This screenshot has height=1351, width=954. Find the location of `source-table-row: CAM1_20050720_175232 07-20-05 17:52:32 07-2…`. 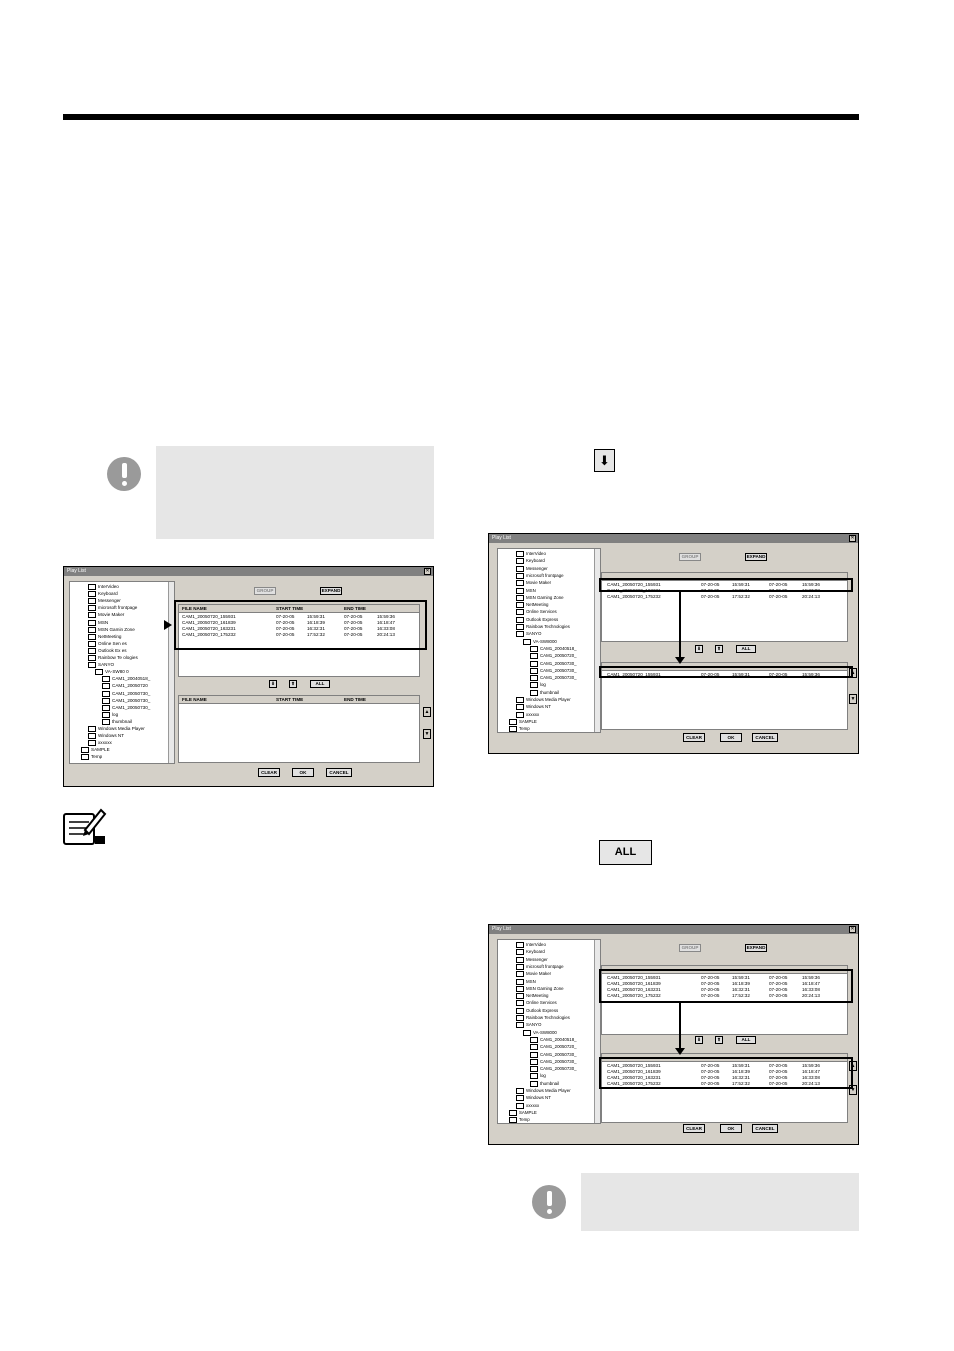

source-table-row: CAM1_20050720_175232 07-20-05 17:52:32 07-2… is located at coordinates (724, 597).